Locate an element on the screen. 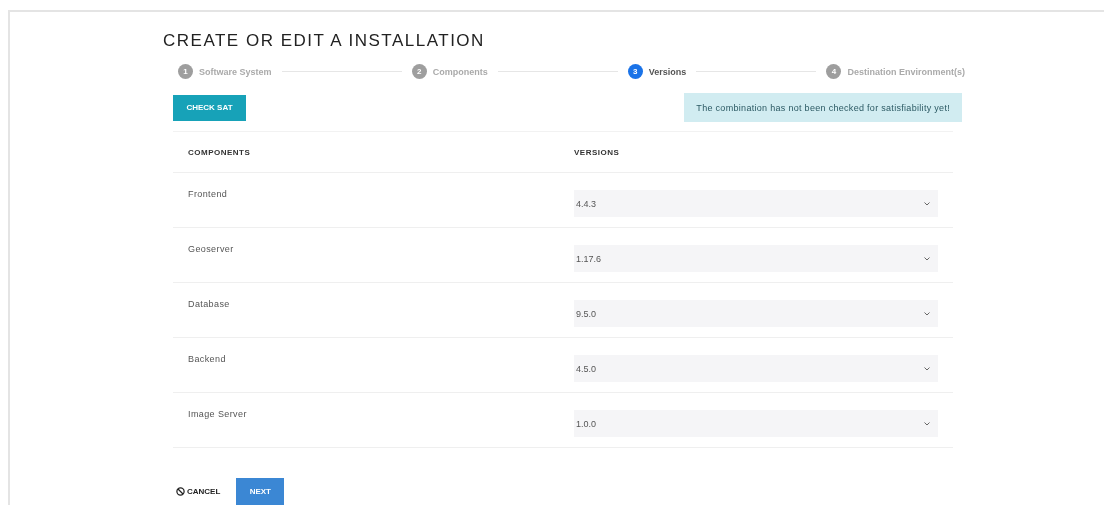 The height and width of the screenshot is (507, 1104). next-button: NEXT is located at coordinates (260, 491).